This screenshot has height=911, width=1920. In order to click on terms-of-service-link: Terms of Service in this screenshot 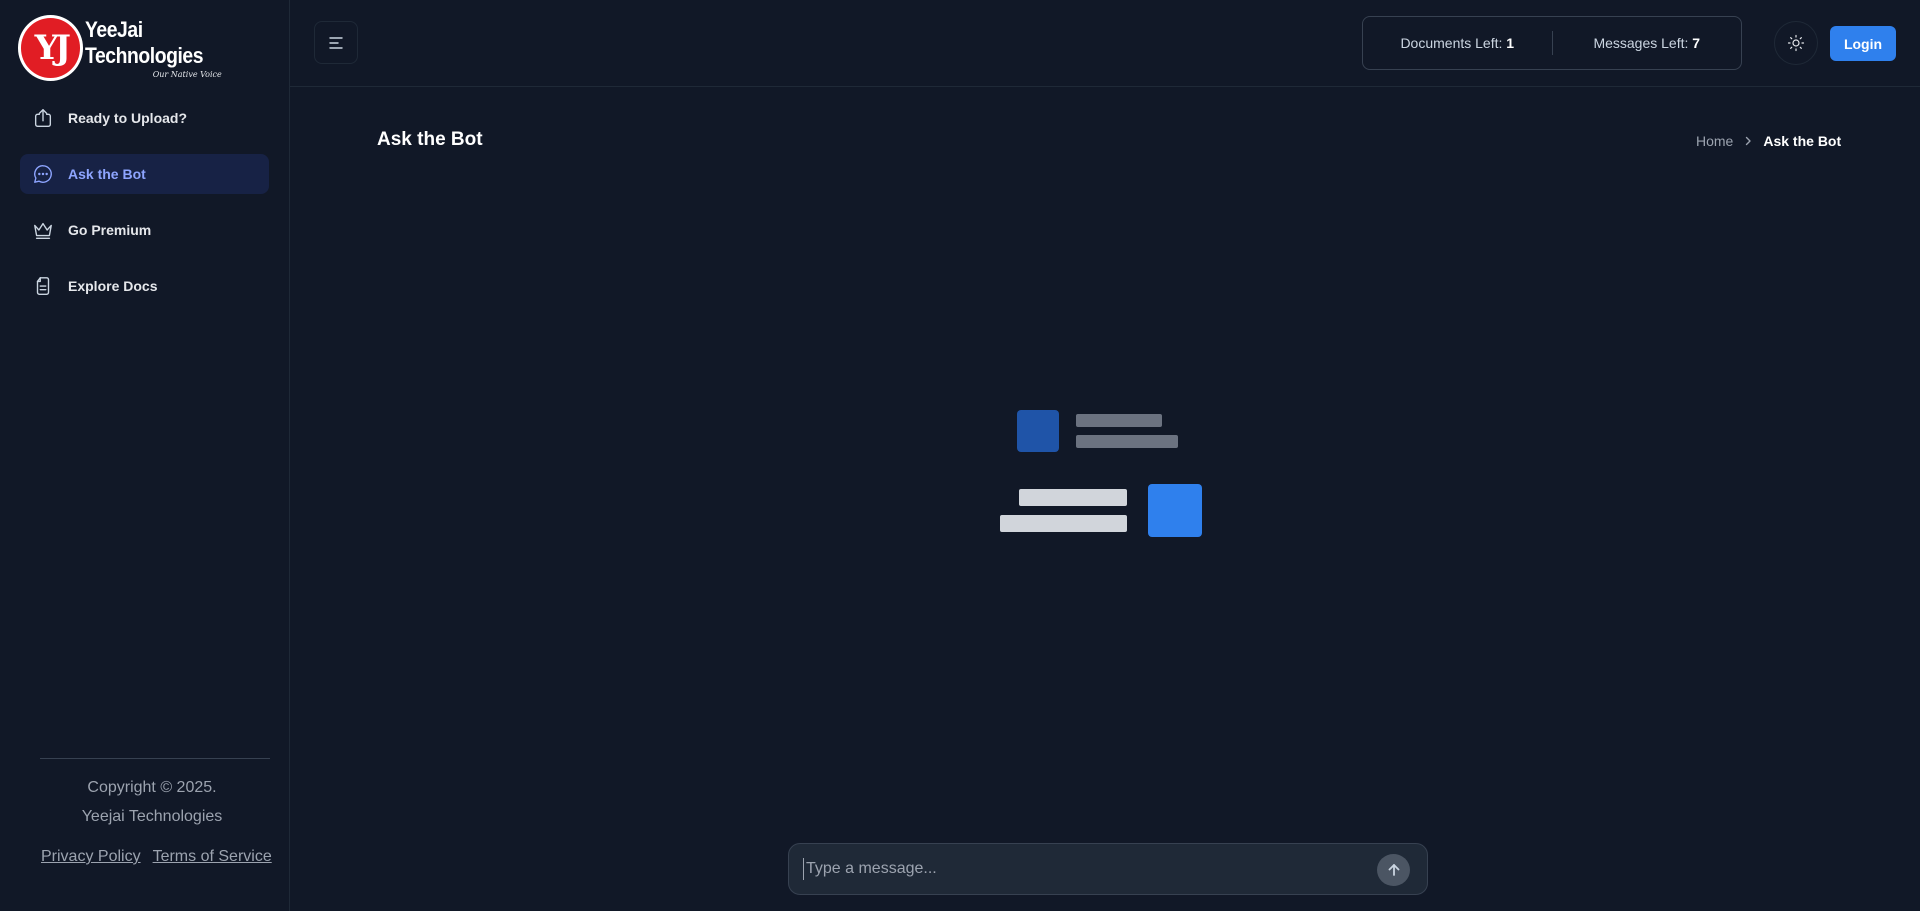, I will do `click(212, 857)`.